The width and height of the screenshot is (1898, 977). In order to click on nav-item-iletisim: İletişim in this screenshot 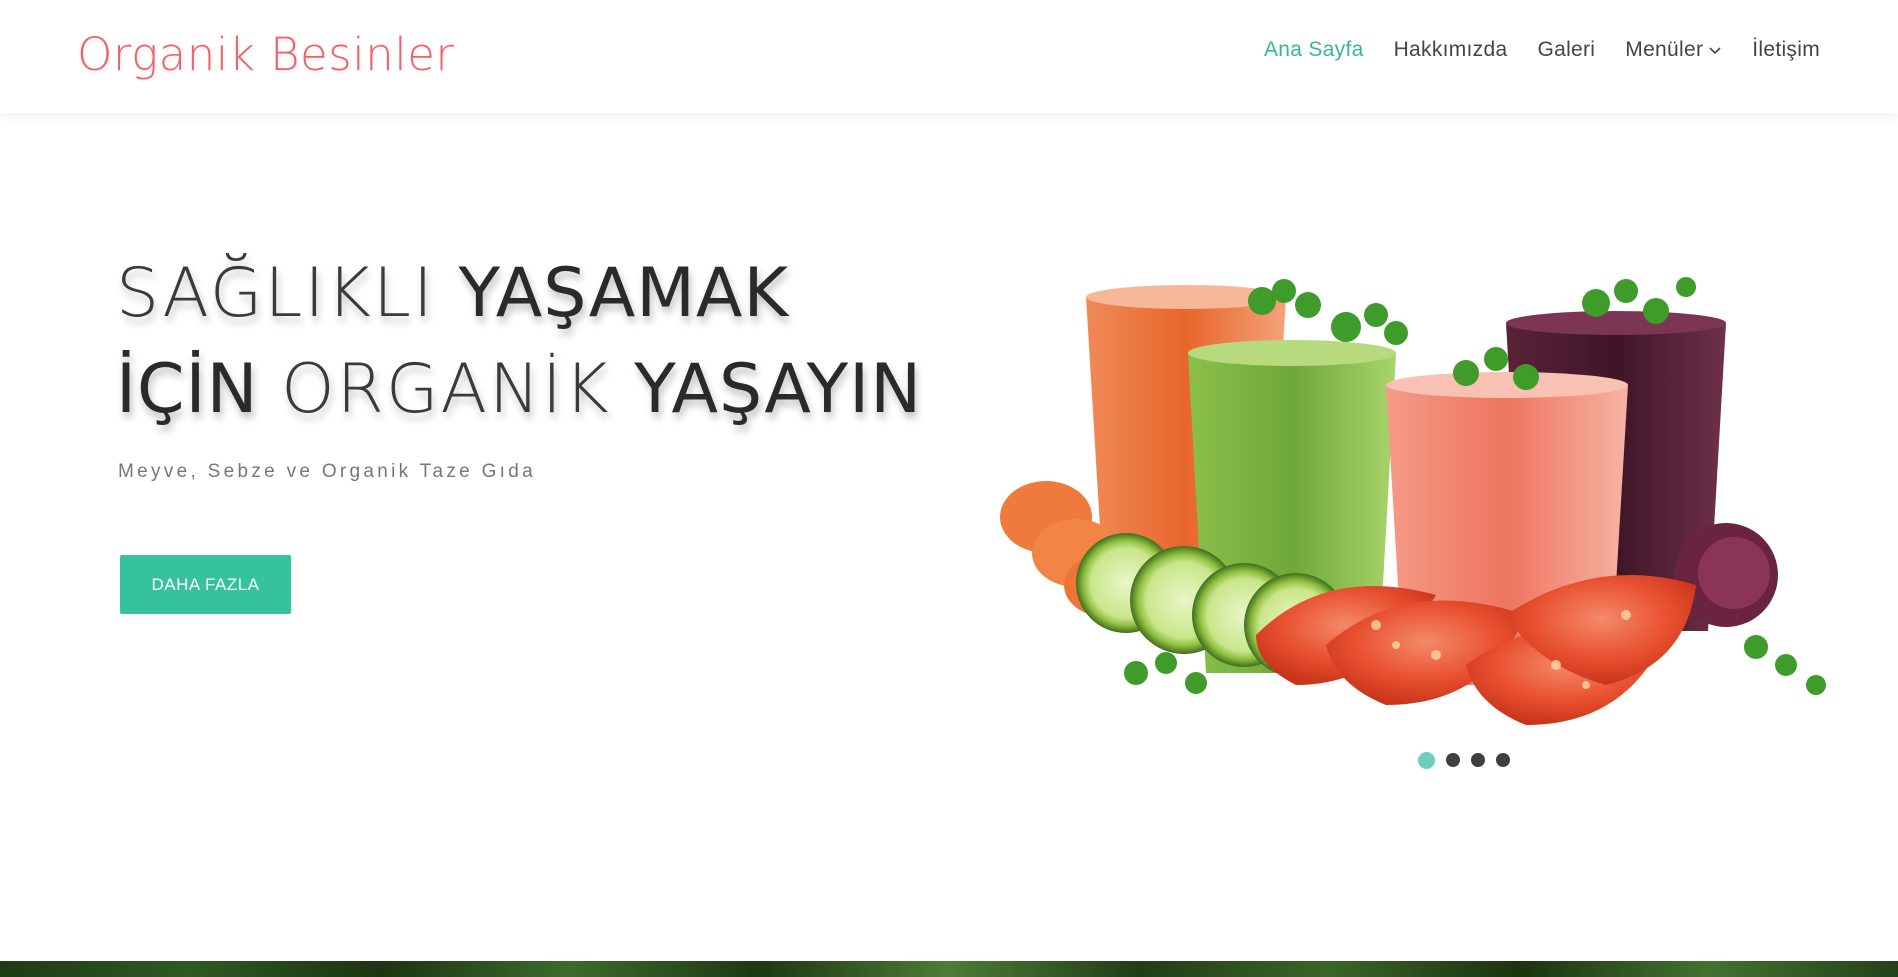, I will do `click(1786, 50)`.